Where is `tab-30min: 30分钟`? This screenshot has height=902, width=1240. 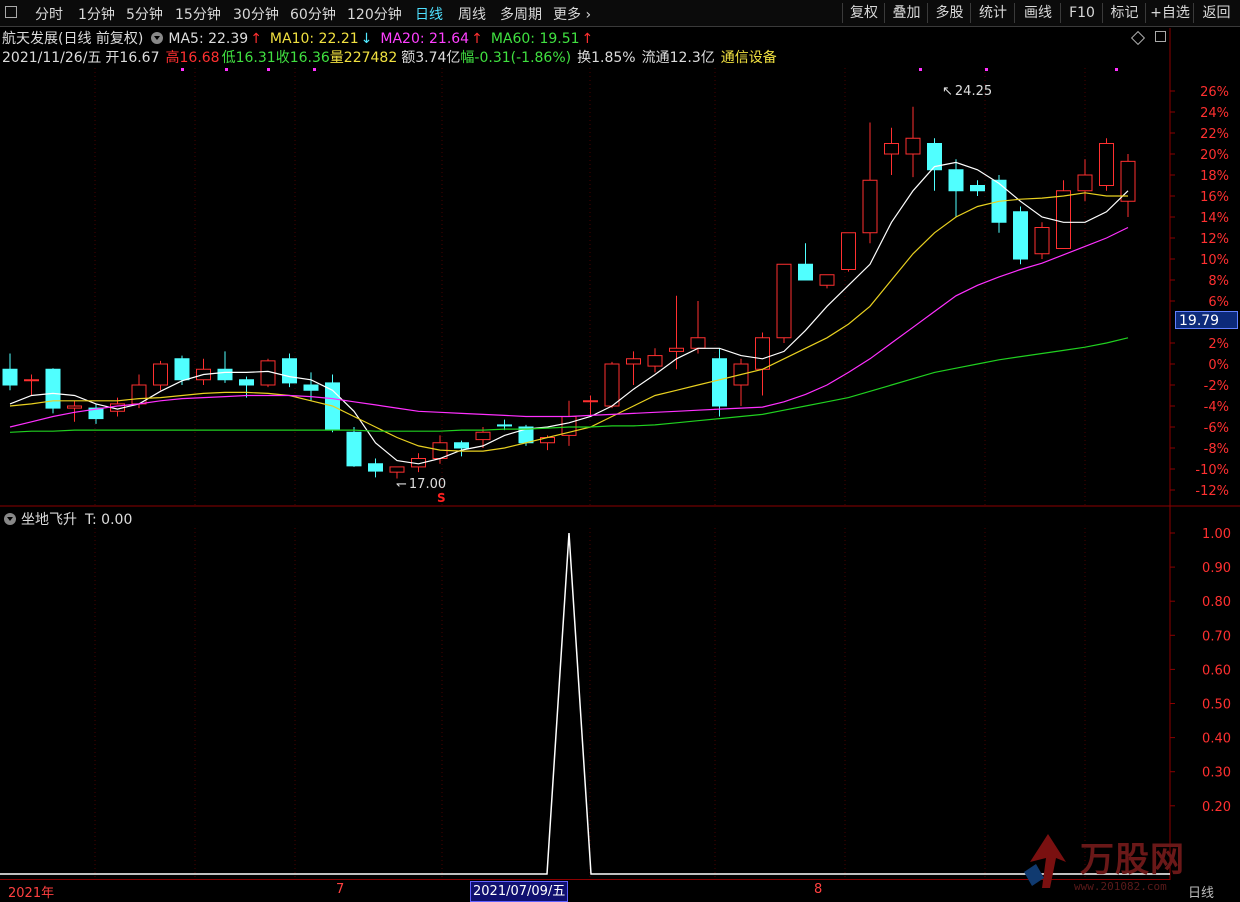 tab-30min: 30分钟 is located at coordinates (256, 14).